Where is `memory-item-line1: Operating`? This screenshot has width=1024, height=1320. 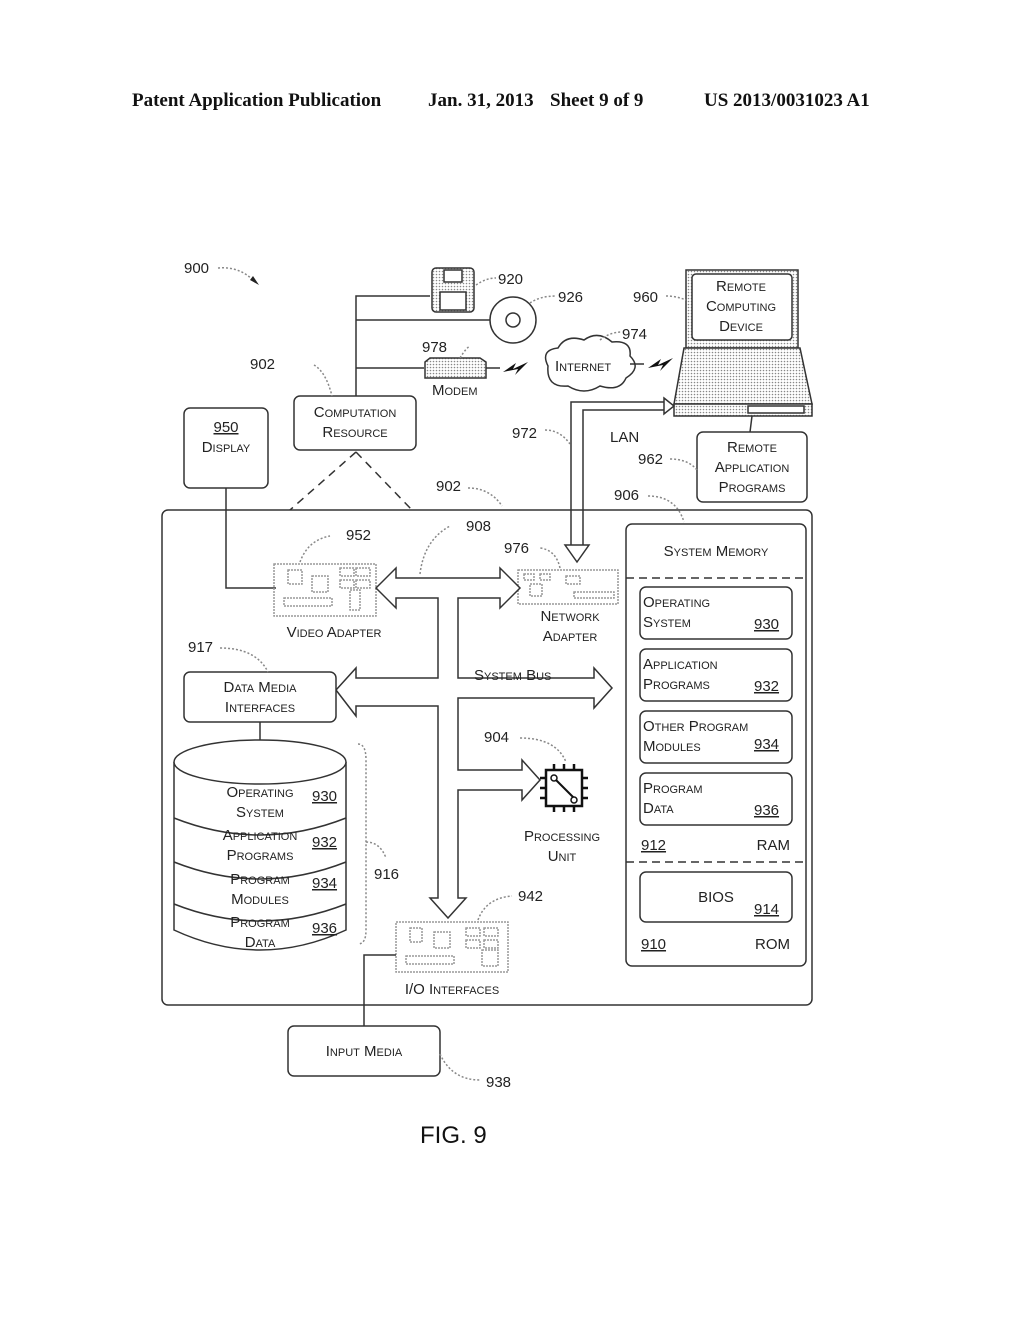
memory-item-line1: Operating is located at coordinates (676, 602).